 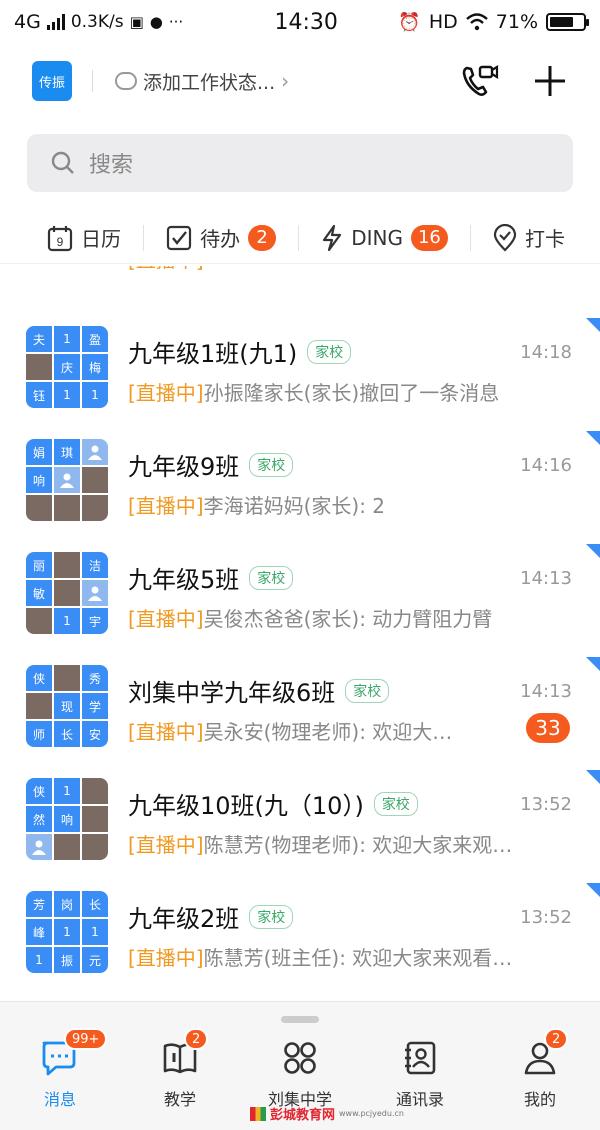 What do you see at coordinates (420, 1058) in the screenshot?
I see `contacts-icon` at bounding box center [420, 1058].